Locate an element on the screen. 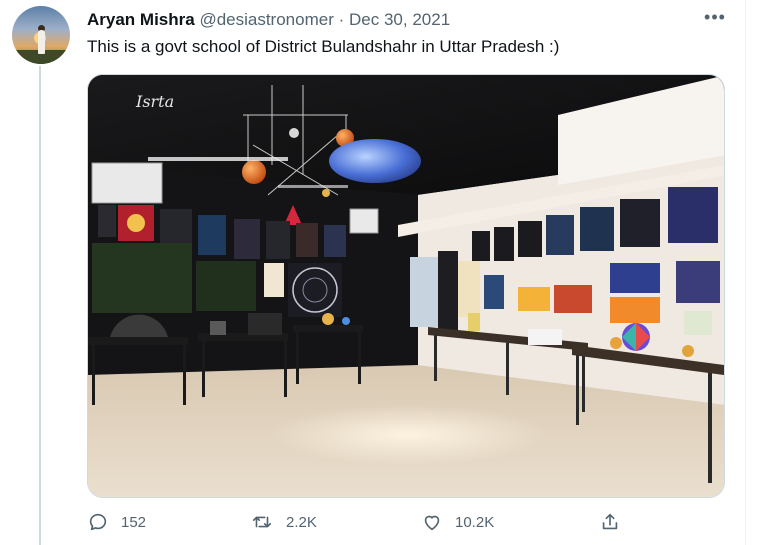  avatar is located at coordinates (41, 35).